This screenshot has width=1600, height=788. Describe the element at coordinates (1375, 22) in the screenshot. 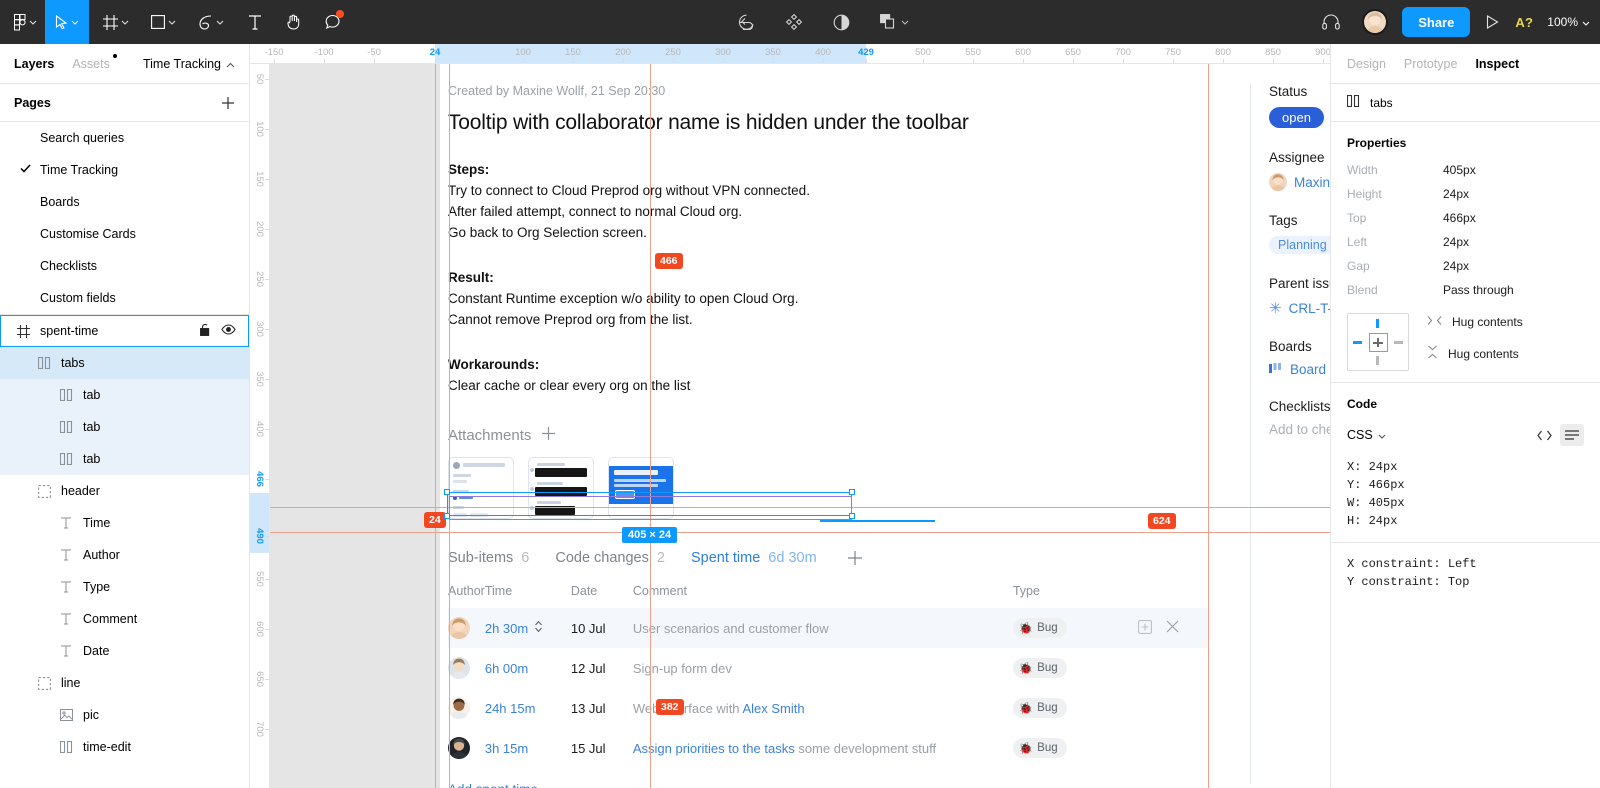

I see `avatar` at that location.